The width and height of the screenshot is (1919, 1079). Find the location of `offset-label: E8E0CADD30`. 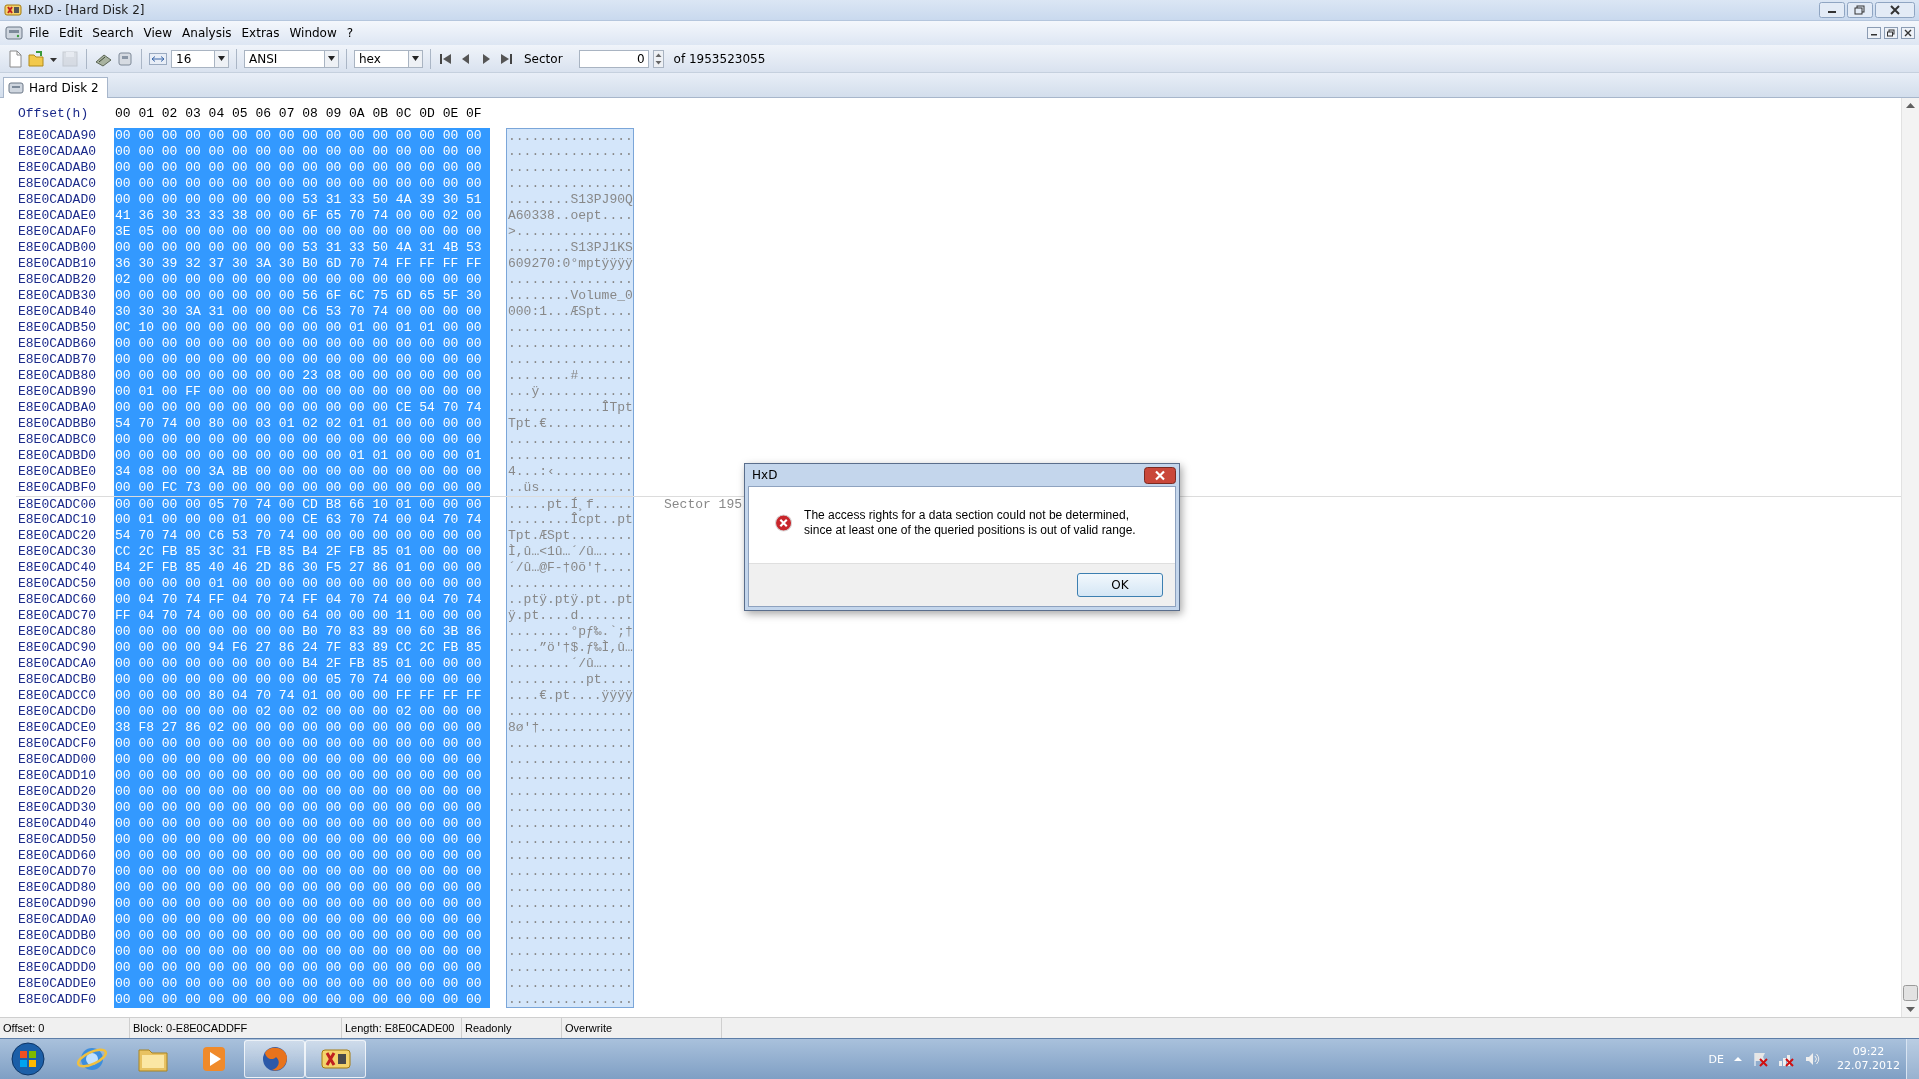

offset-label: E8E0CADD30 is located at coordinates (57, 808).